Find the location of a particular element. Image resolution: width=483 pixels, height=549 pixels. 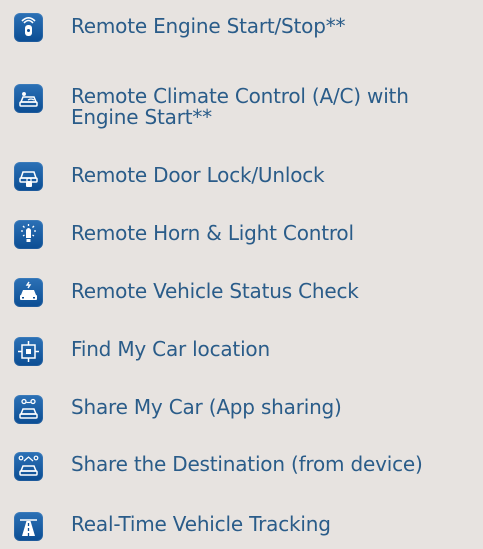

climate-car-icon is located at coordinates (28, 98).